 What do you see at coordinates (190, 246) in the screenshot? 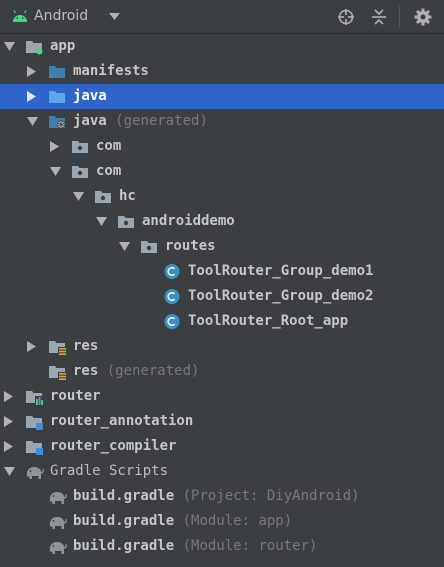
I see `tree-label: routes` at bounding box center [190, 246].